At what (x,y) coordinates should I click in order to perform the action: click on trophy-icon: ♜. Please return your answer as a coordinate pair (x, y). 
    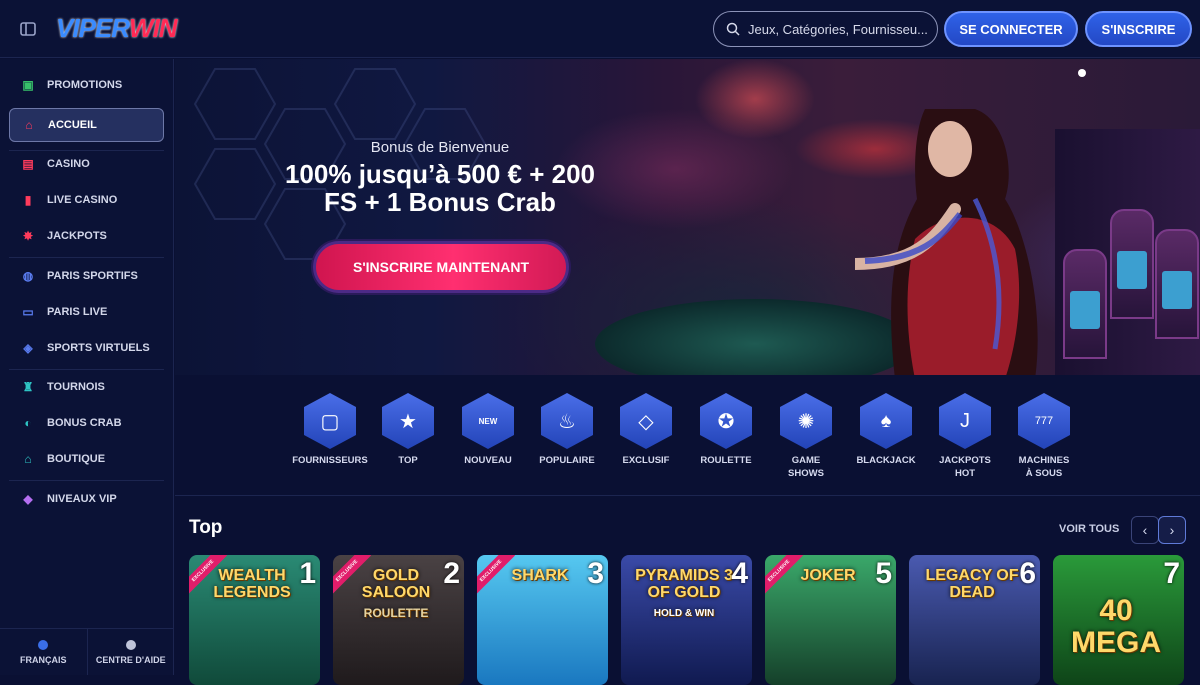
    Looking at the image, I should click on (28, 387).